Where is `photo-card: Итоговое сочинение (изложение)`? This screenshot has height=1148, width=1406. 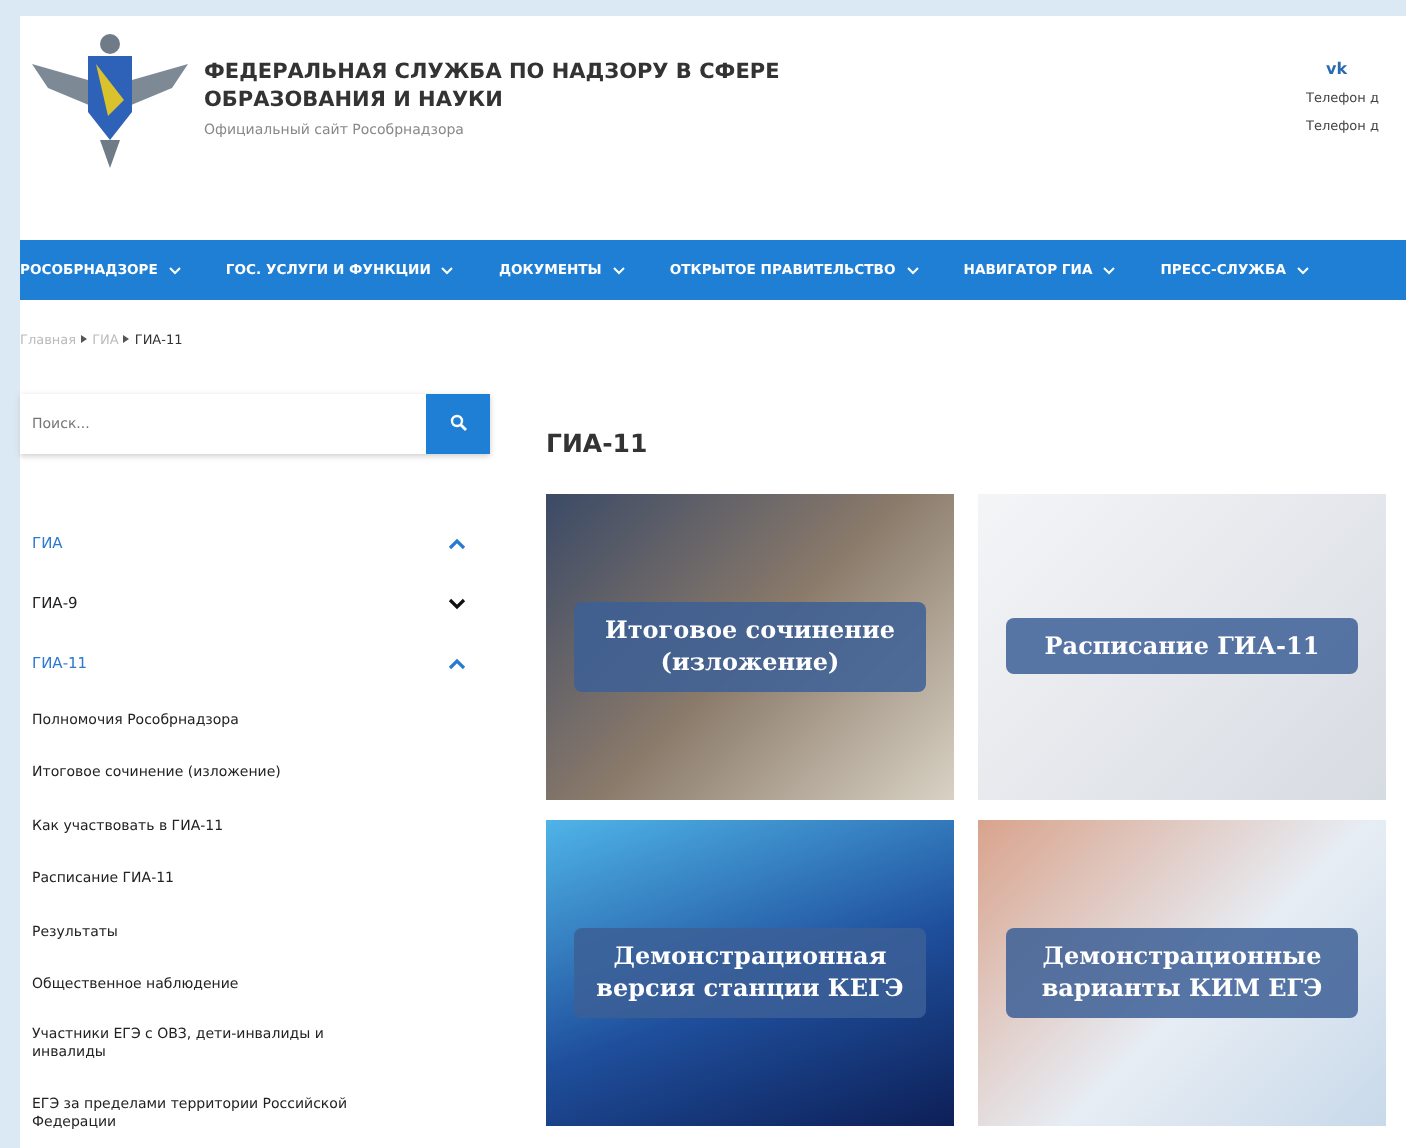 photo-card: Итоговое сочинение (изложение) is located at coordinates (750, 646).